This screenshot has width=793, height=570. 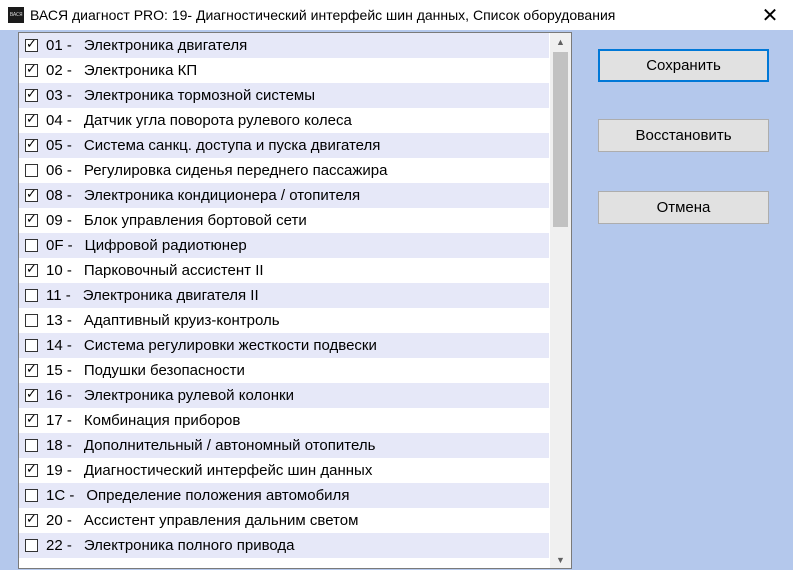 What do you see at coordinates (59, 470) in the screenshot?
I see `item-code: 19 -` at bounding box center [59, 470].